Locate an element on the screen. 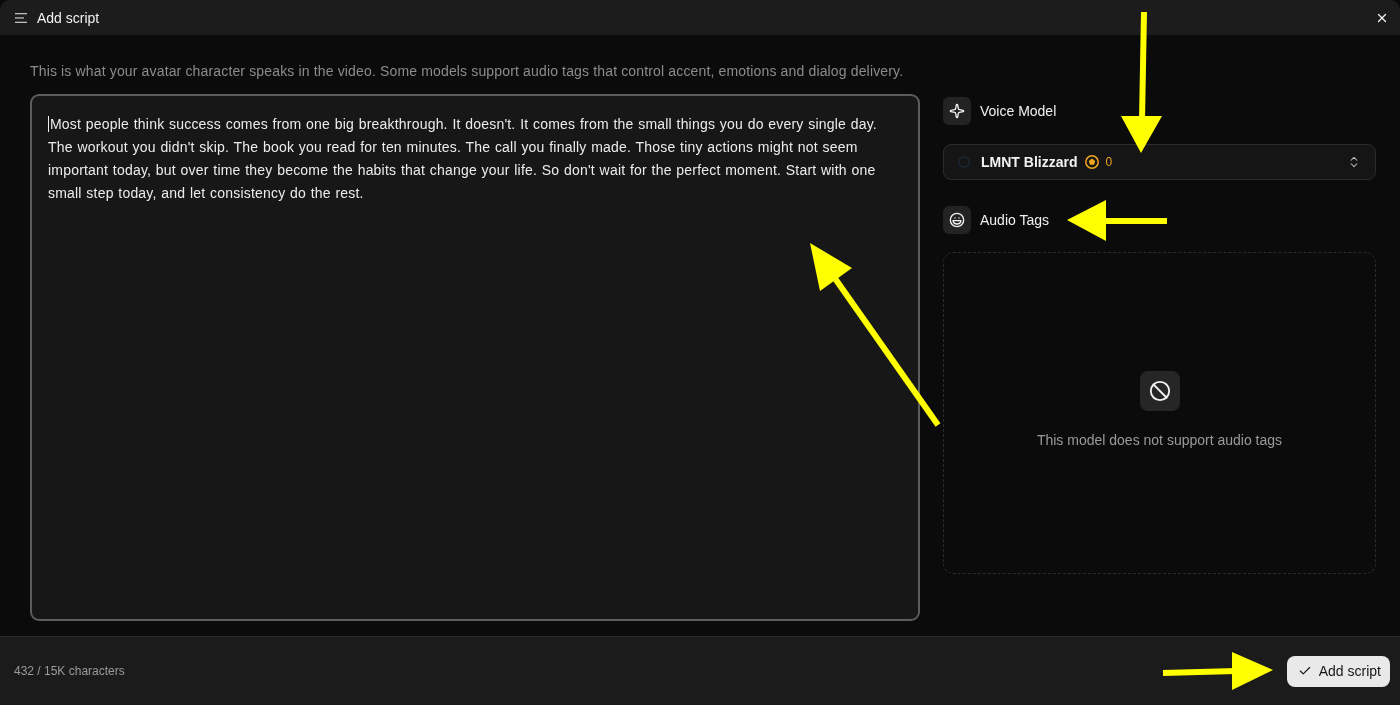  description-text: This is what your avatar character speaks in the video. Some models support audio tags that control accent, emotions and dialog delivery. is located at coordinates (467, 71).